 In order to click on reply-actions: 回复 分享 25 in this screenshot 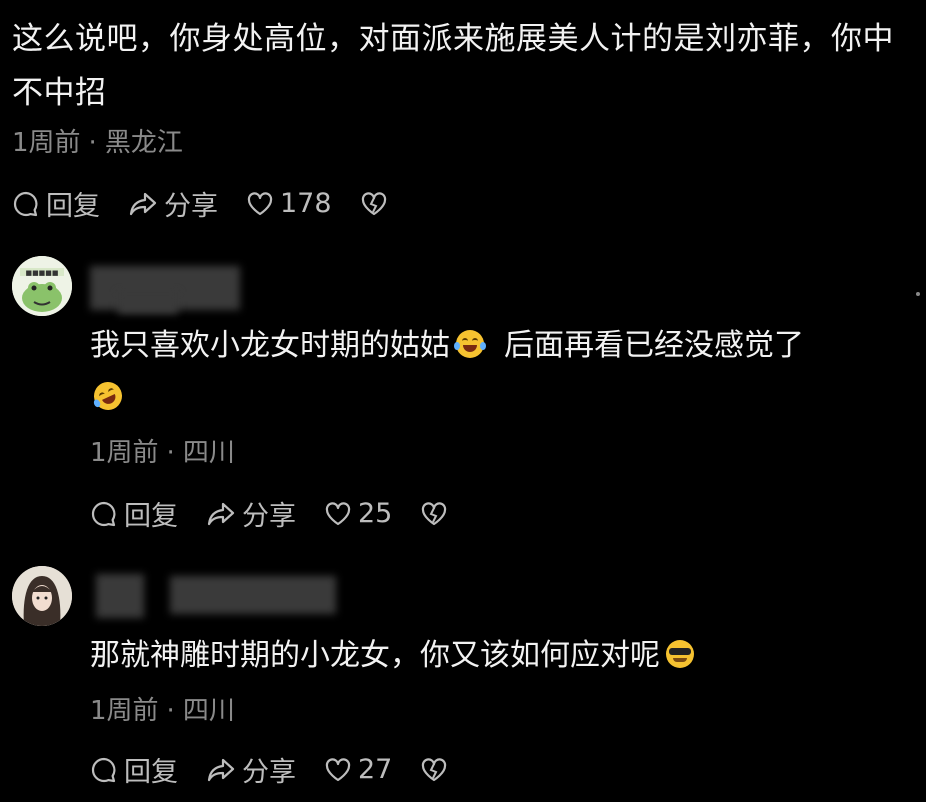, I will do `click(286, 513)`.